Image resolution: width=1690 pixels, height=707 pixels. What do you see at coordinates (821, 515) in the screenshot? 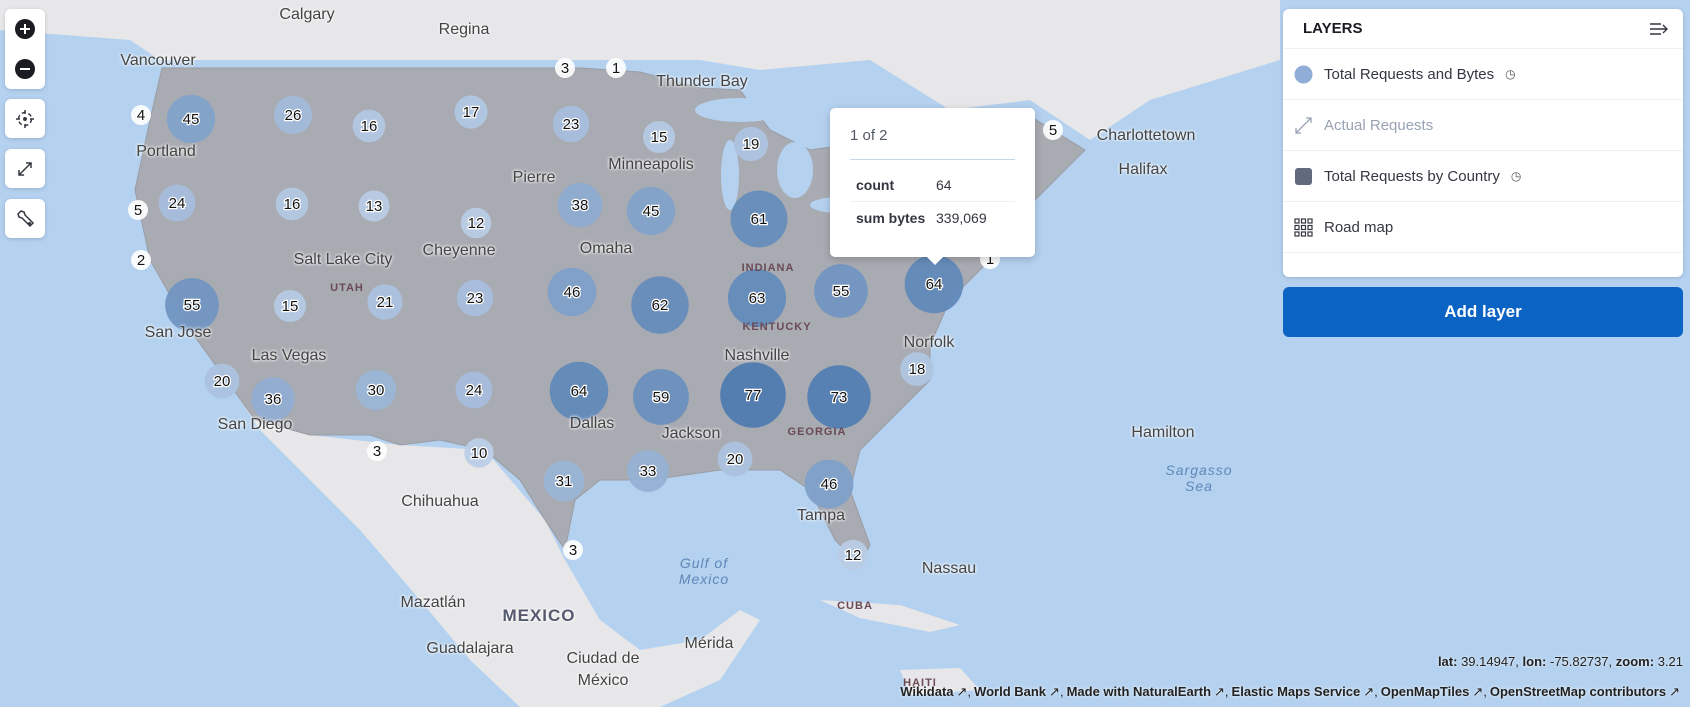
I see `map-label: Tampa` at bounding box center [821, 515].